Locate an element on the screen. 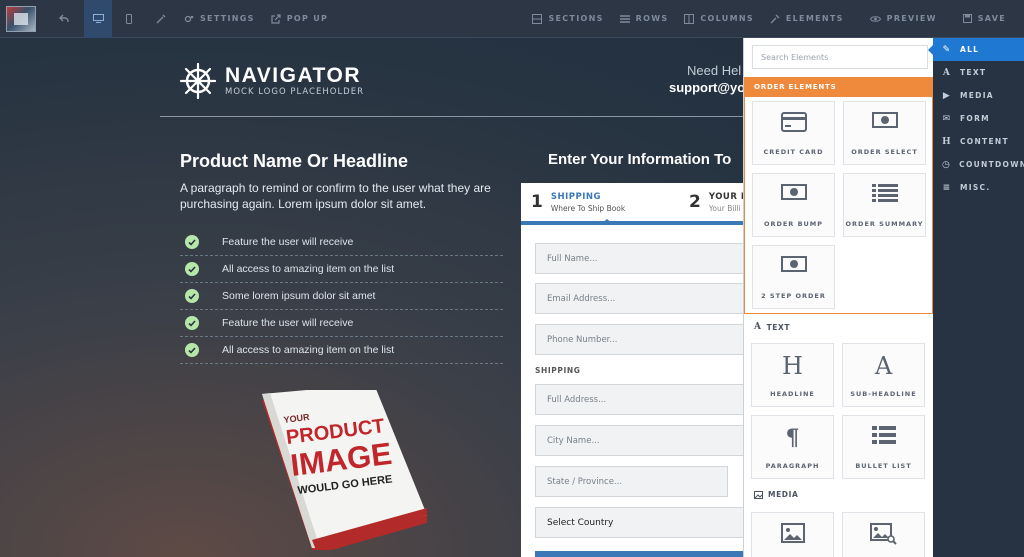  category-all: ✎ ALL is located at coordinates (976, 49).